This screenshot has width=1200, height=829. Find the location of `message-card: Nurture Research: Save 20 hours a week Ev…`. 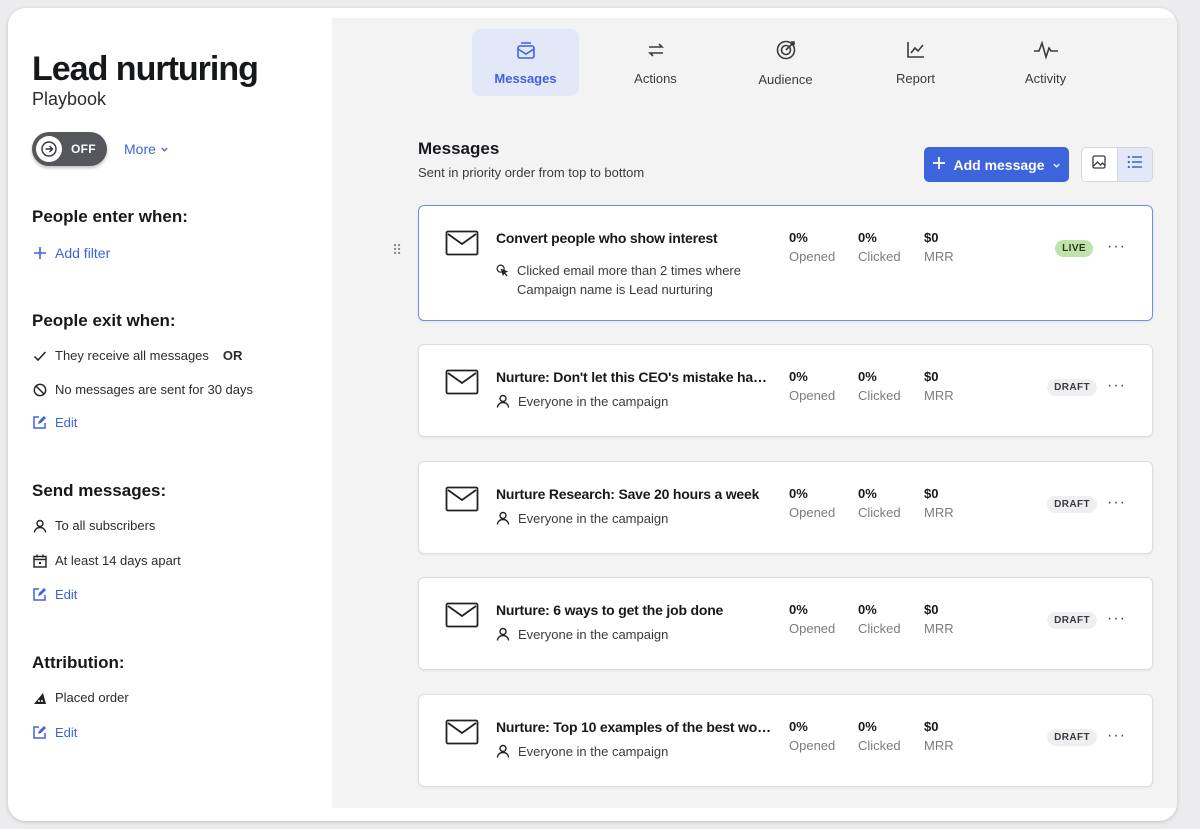

message-card: Nurture Research: Save 20 hours a week Ev… is located at coordinates (785, 507).